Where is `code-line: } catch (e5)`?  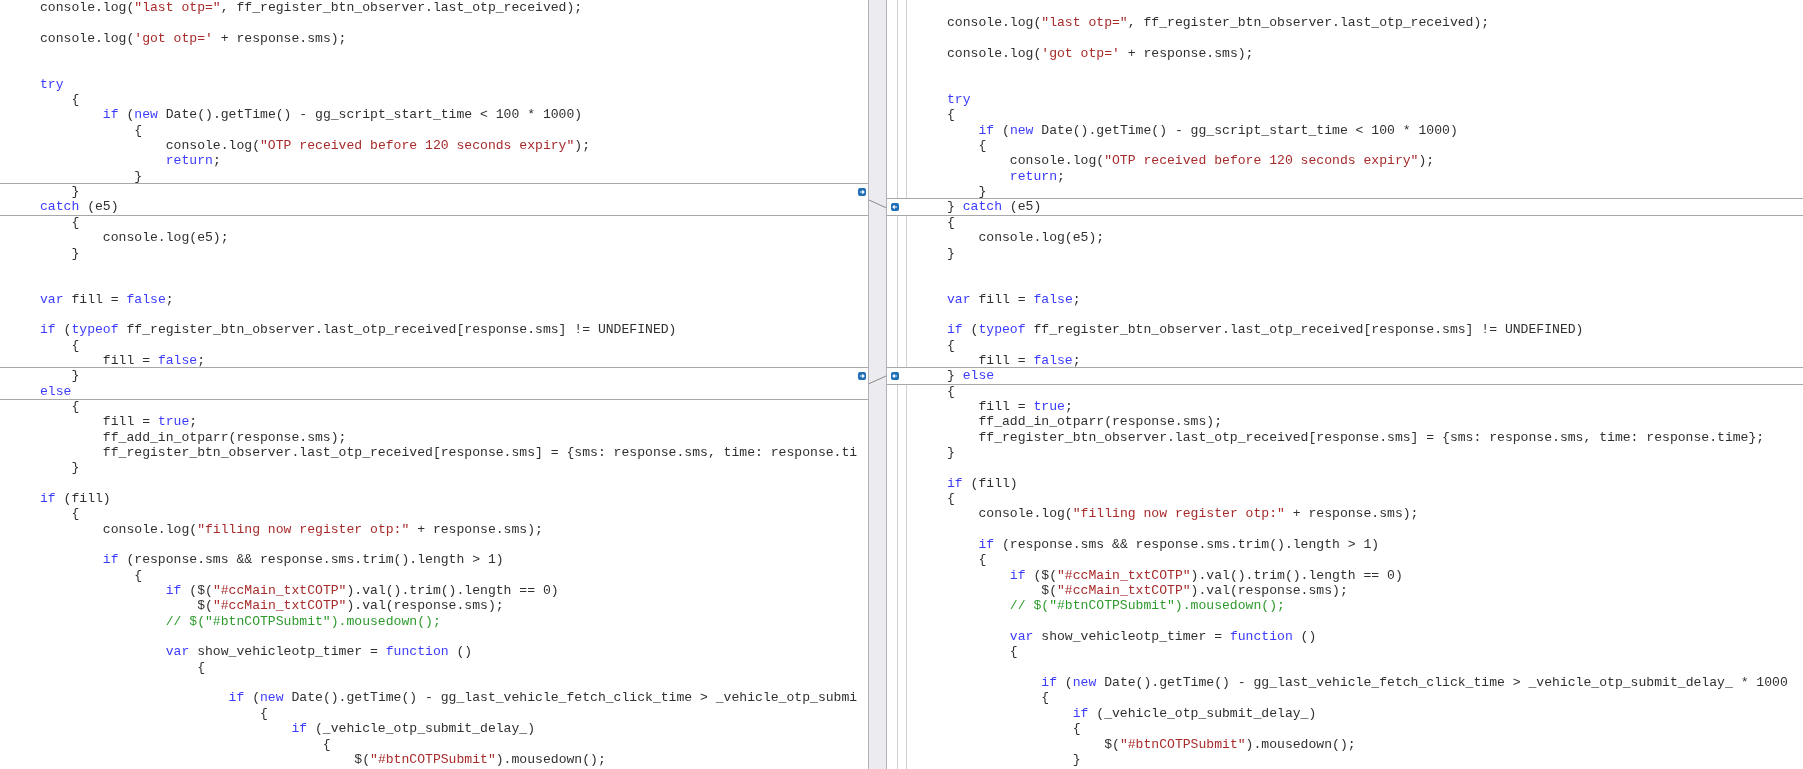 code-line: } catch (e5) is located at coordinates (994, 207).